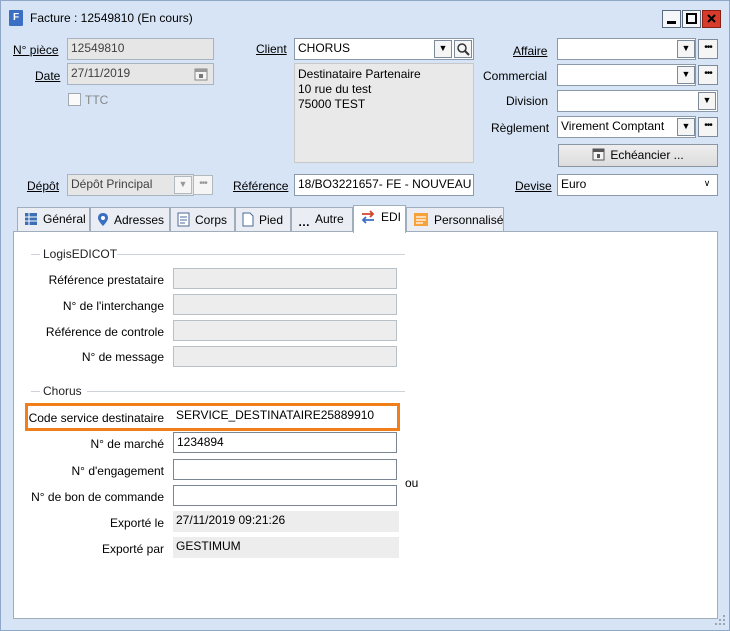 The image size is (730, 631). I want to click on tab-personnalise: Personnalisé, so click(455, 219).